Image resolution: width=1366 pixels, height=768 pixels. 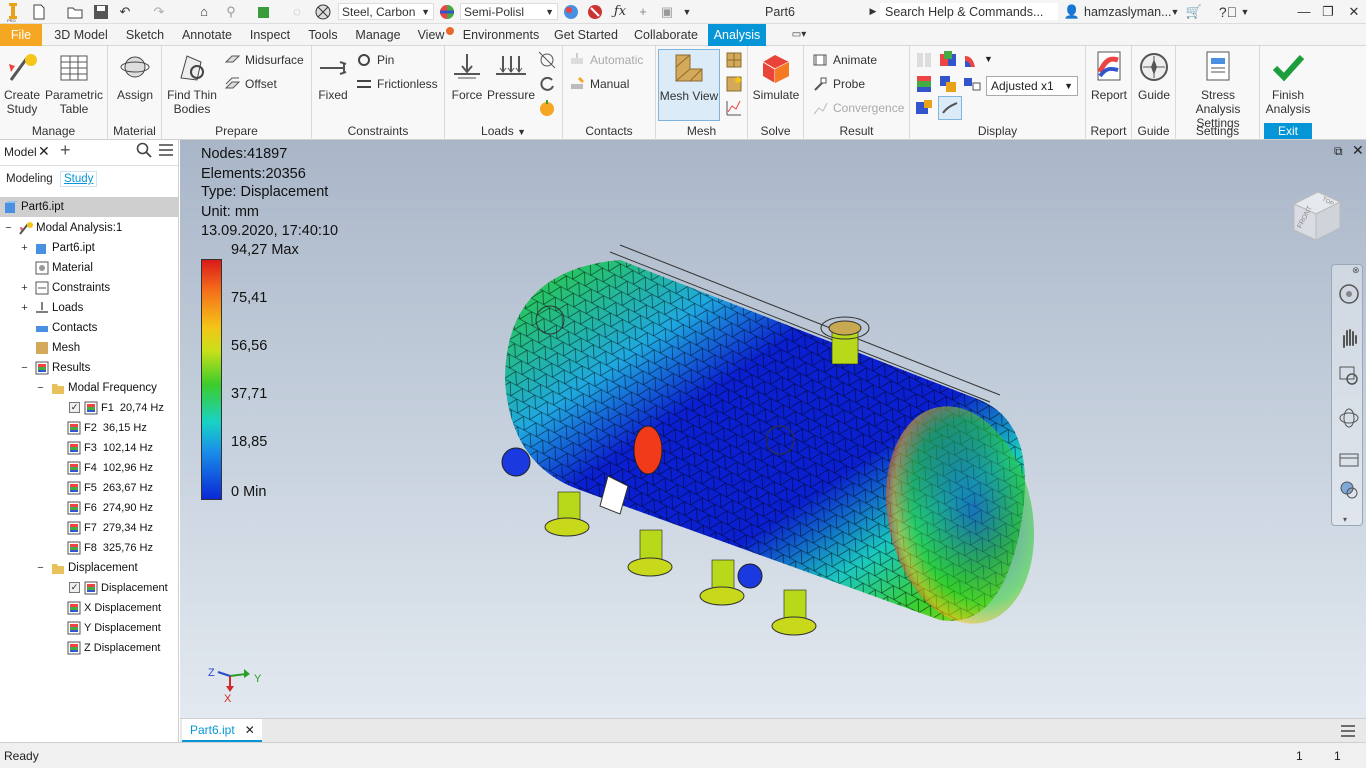 I want to click on midsurface-button: Midsurface, so click(x=264, y=60).